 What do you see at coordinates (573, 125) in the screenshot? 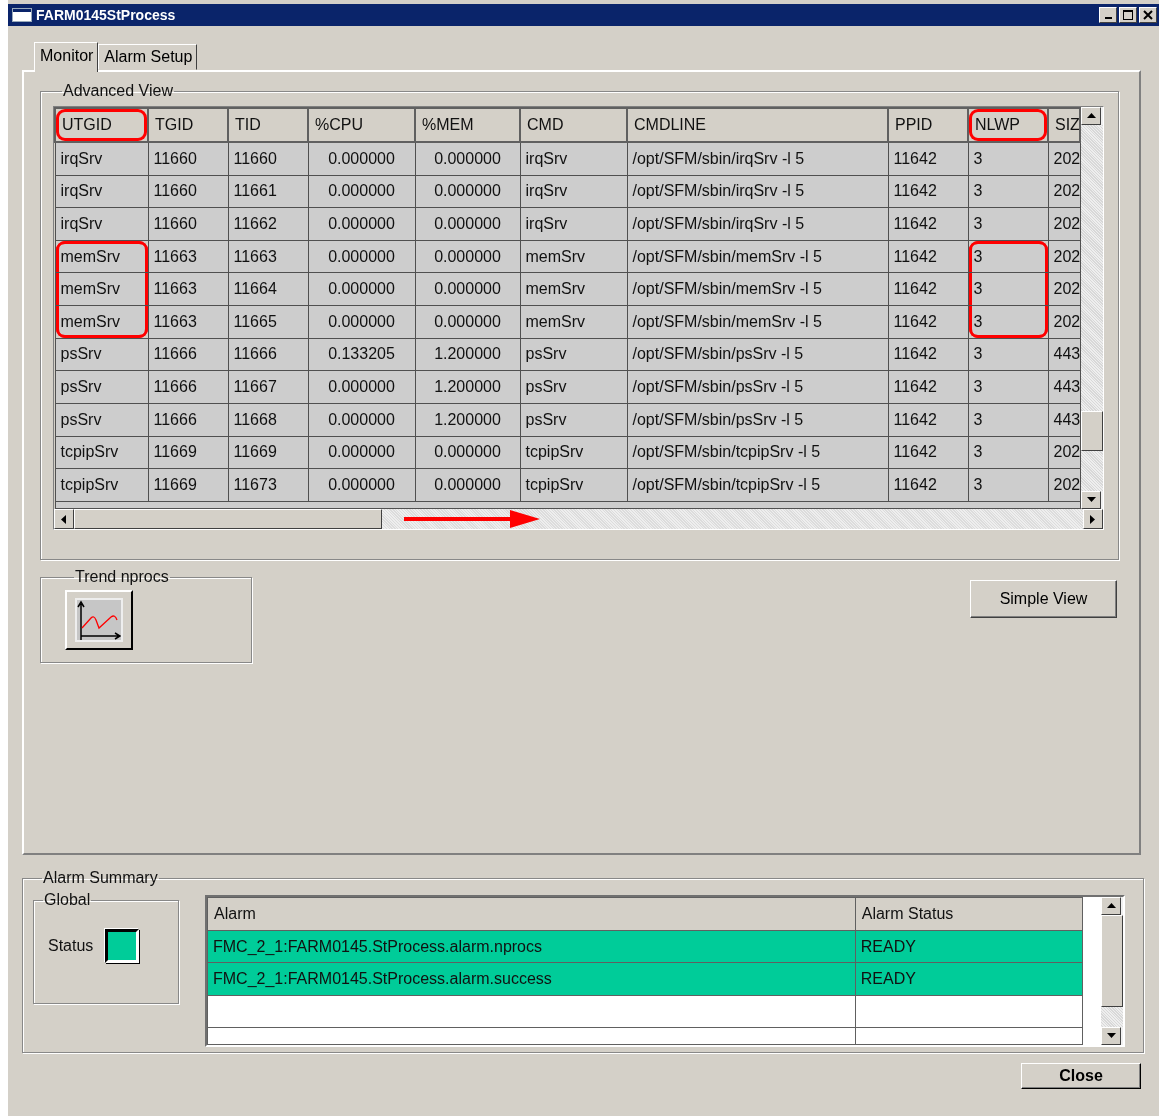
I see `column-header: CMD` at bounding box center [573, 125].